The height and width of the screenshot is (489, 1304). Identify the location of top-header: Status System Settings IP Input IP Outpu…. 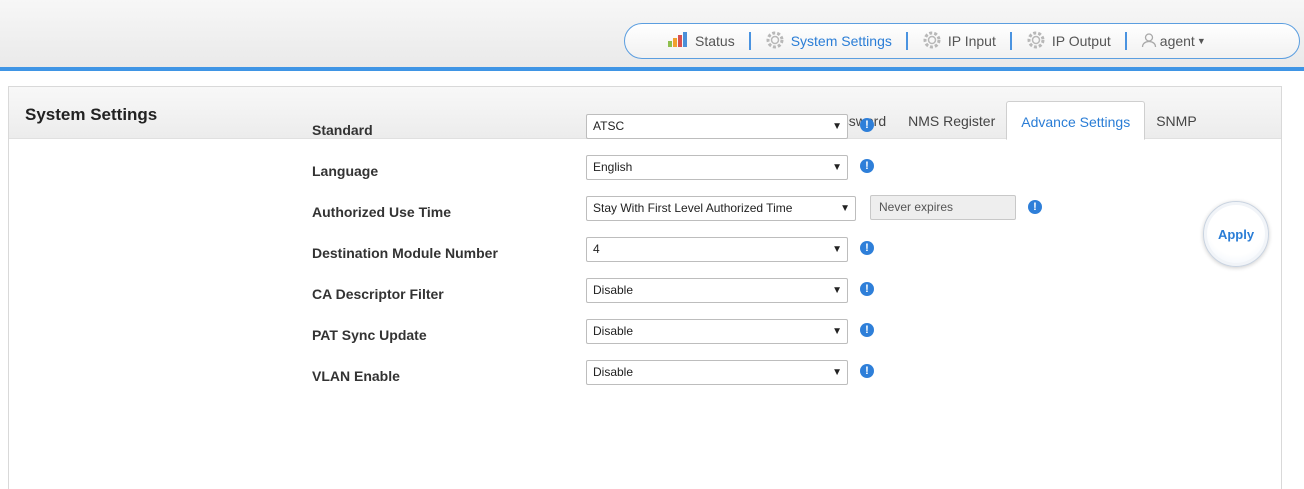
(652, 34).